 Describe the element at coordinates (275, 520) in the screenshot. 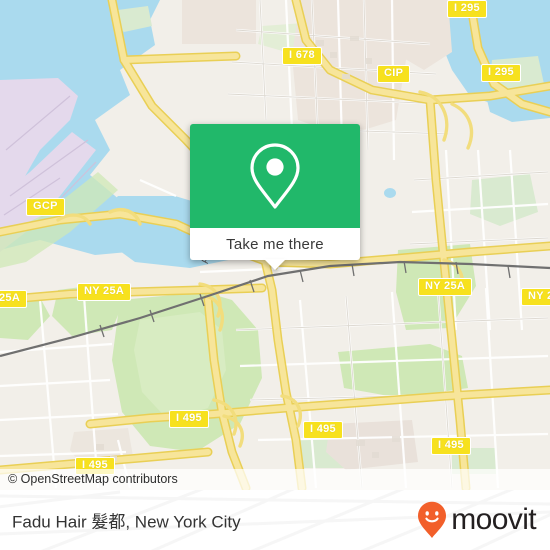

I see `footer-bar: Fadu Hair 髮都, New York City moovit` at that location.